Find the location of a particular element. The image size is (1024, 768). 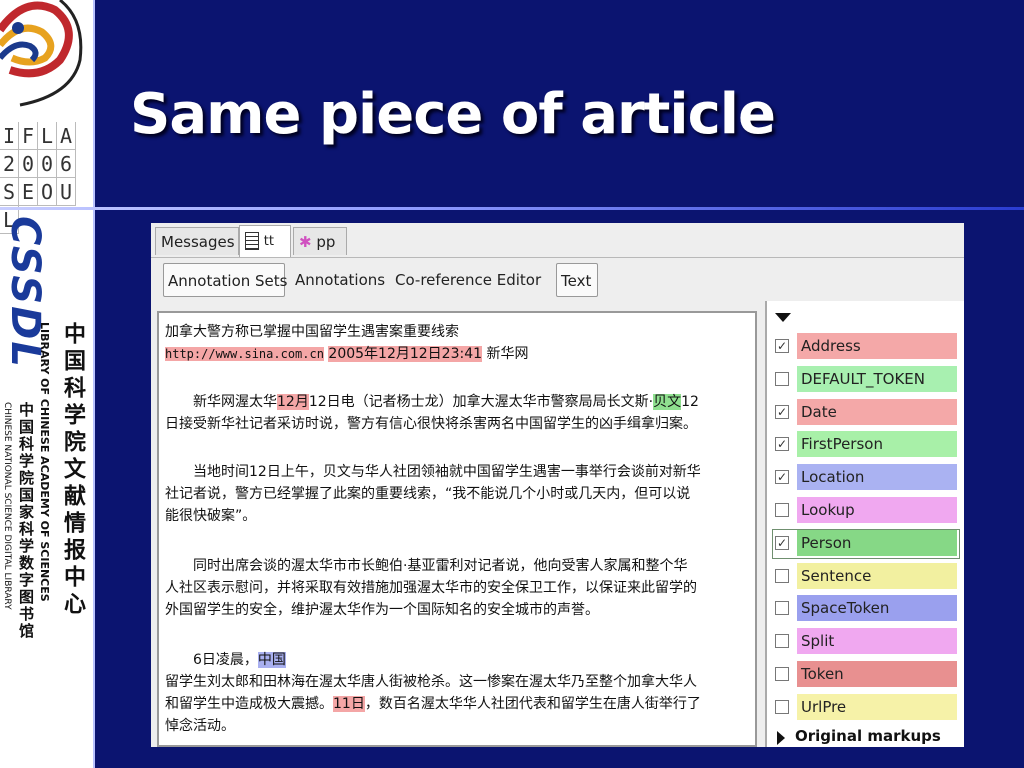

paragraph-1-line-2: 日接受新华社记者采访时说，警方有信心很快将杀害两名中国留学生的凶手缉拿归案。 is located at coordinates (431, 424).